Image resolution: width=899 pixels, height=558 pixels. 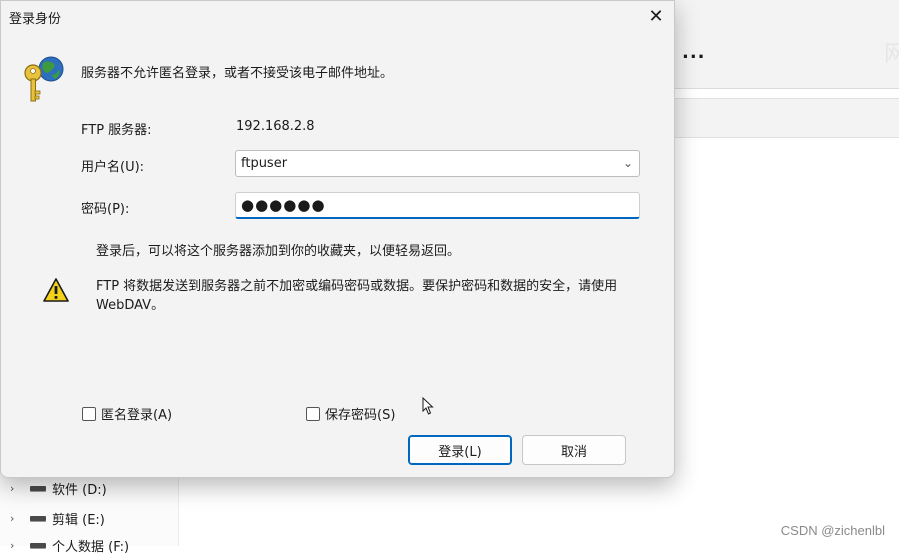 I want to click on nav-item-label: 个人数据 (F:), so click(x=91, y=547).